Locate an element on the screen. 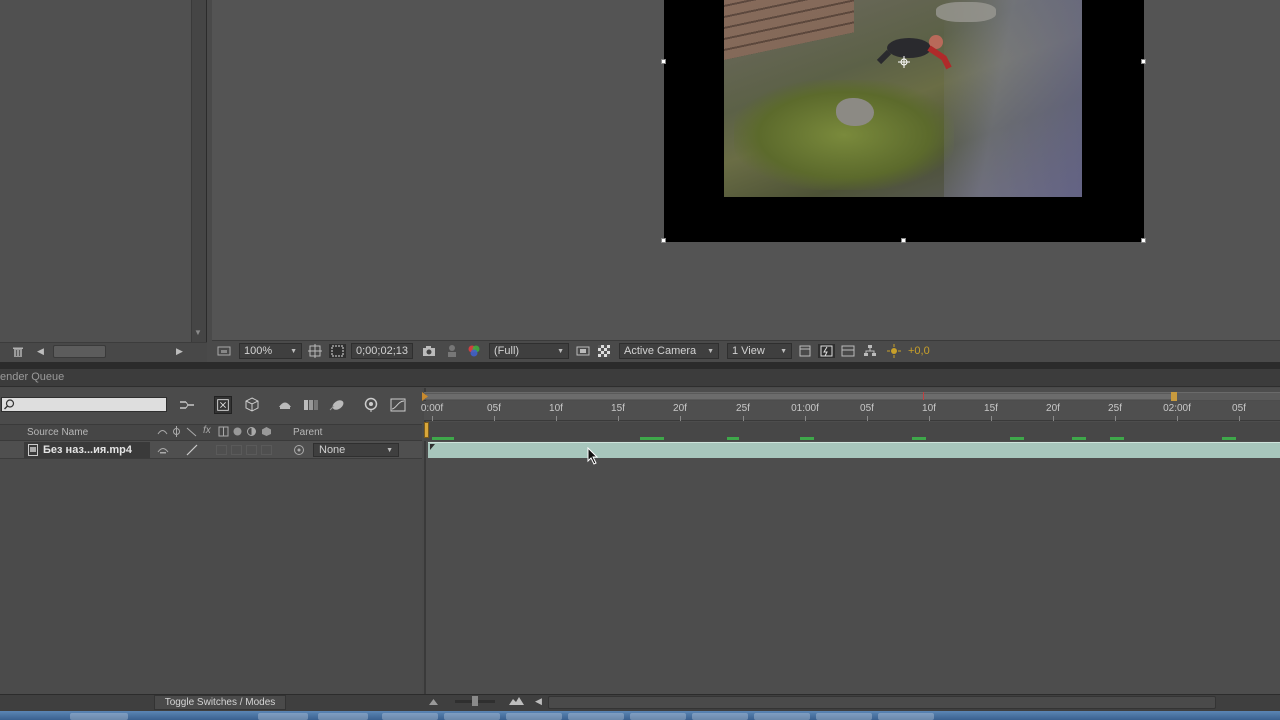 The width and height of the screenshot is (1280, 720). frame-blending-icon is located at coordinates (311, 405).